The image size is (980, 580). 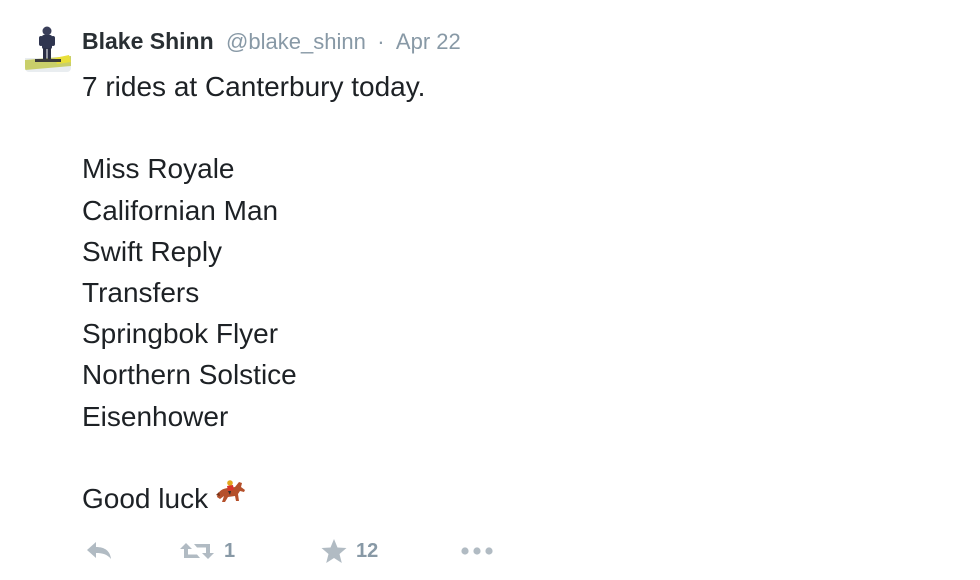 I want to click on avatar, so click(x=48, y=47).